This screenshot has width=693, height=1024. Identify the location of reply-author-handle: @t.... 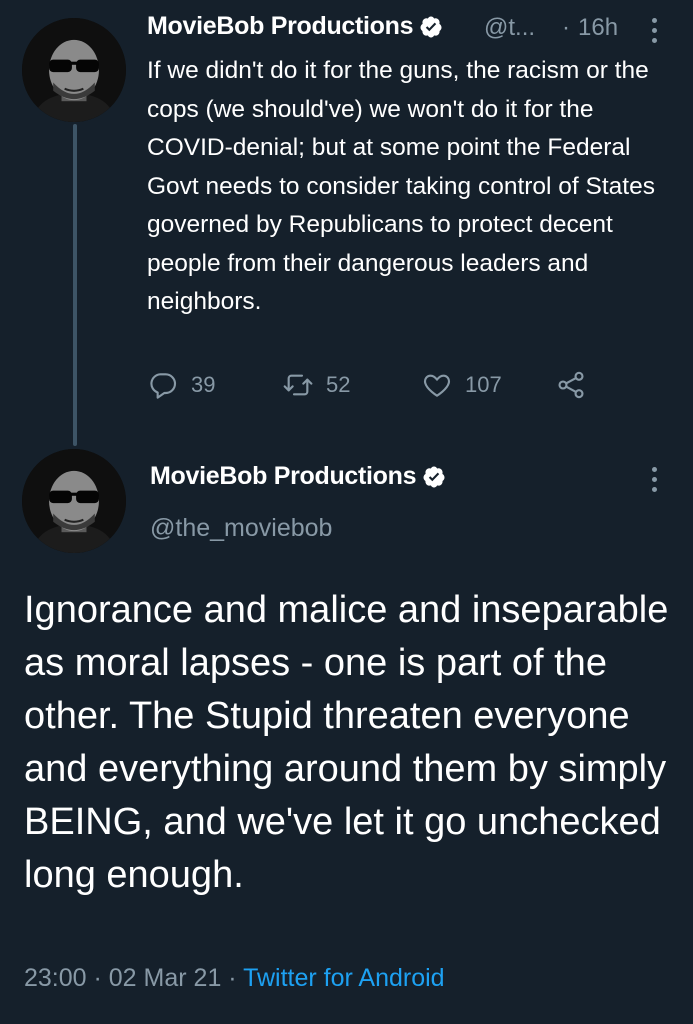
(509, 28).